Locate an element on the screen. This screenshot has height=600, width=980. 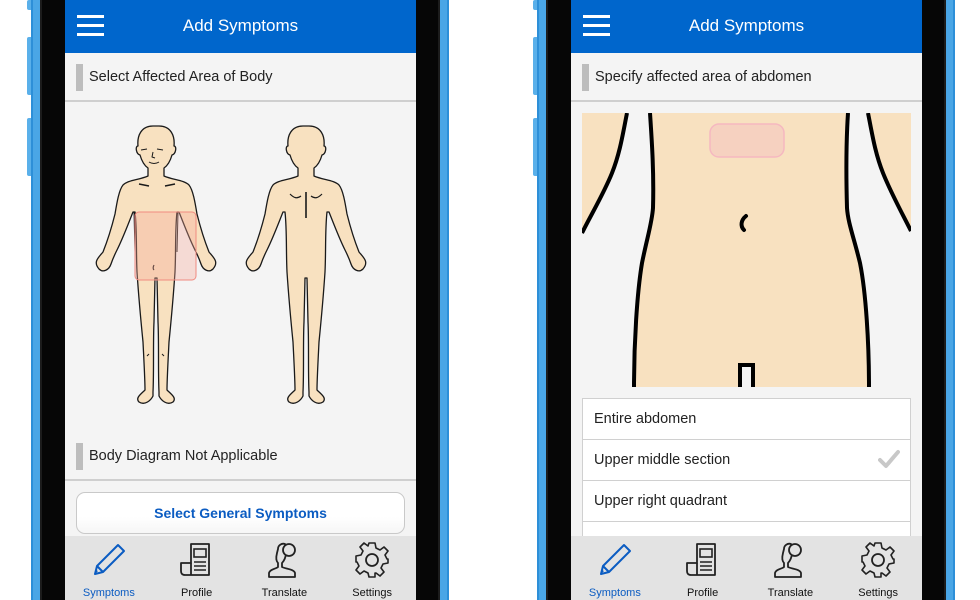
section-title: Select Affected Area of Body is located at coordinates (181, 77).